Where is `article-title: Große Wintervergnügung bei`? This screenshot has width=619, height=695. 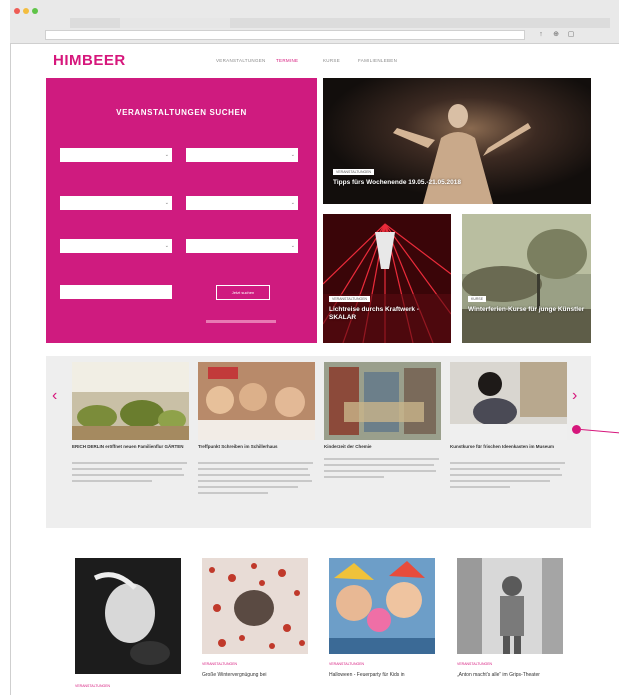 article-title: Große Wintervergnügung bei is located at coordinates (234, 675).